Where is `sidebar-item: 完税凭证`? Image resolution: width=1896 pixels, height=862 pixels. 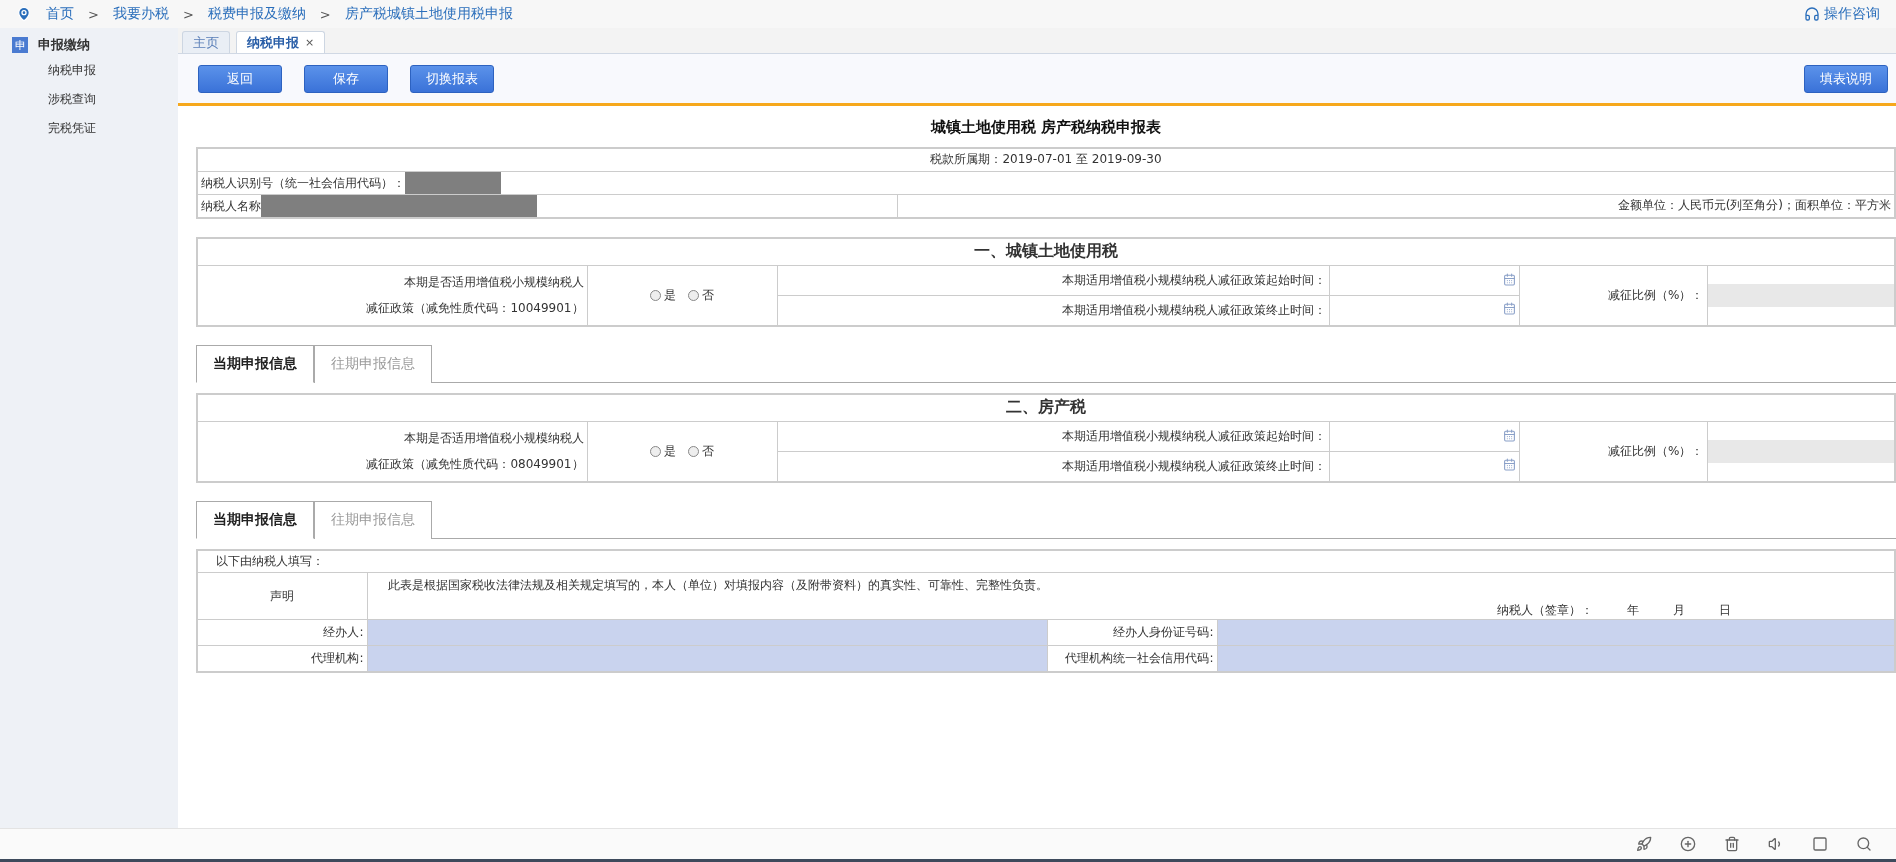
sidebar-item: 完税凭证 is located at coordinates (89, 128).